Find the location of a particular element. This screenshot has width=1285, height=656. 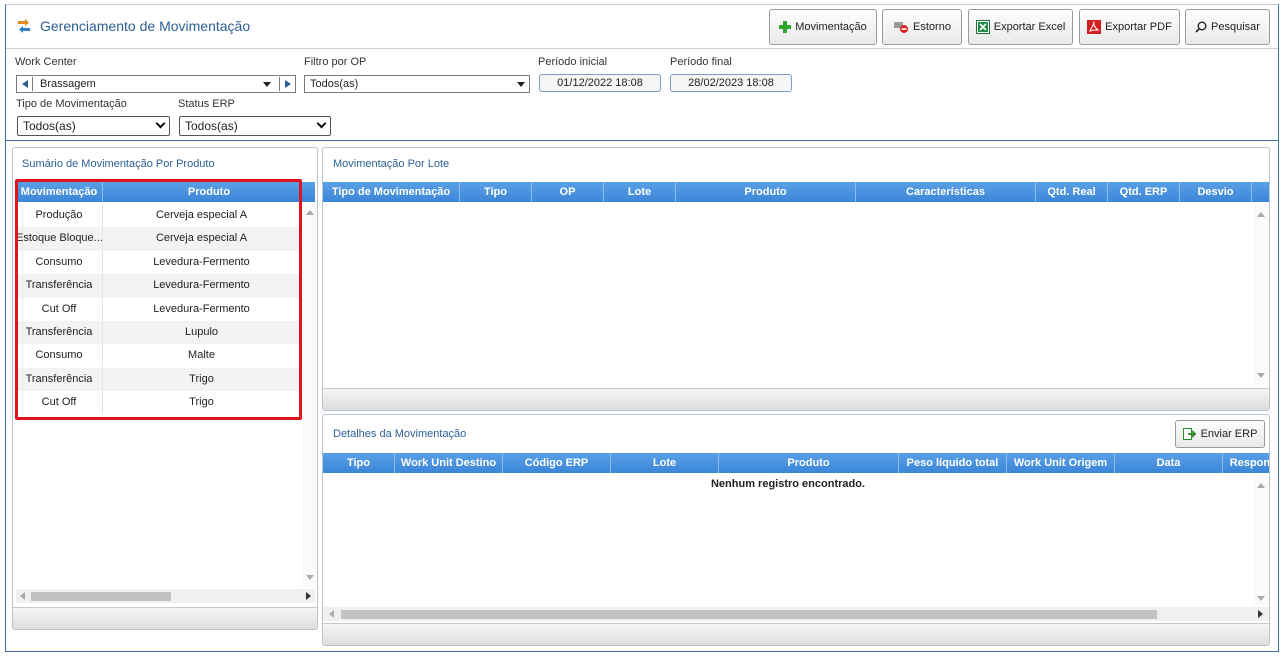

detalhes-horizontal-scrollbar is located at coordinates (796, 614).